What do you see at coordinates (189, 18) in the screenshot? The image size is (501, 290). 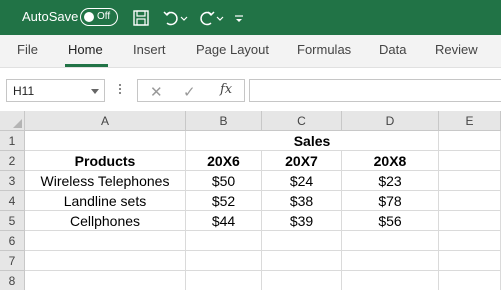 I see `undo-dropdown-icon` at bounding box center [189, 18].